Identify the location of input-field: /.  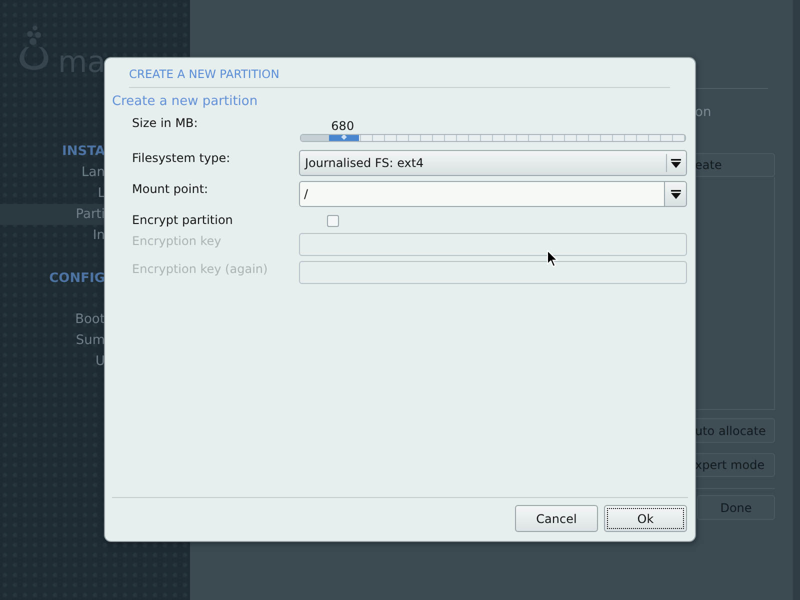
(481, 194).